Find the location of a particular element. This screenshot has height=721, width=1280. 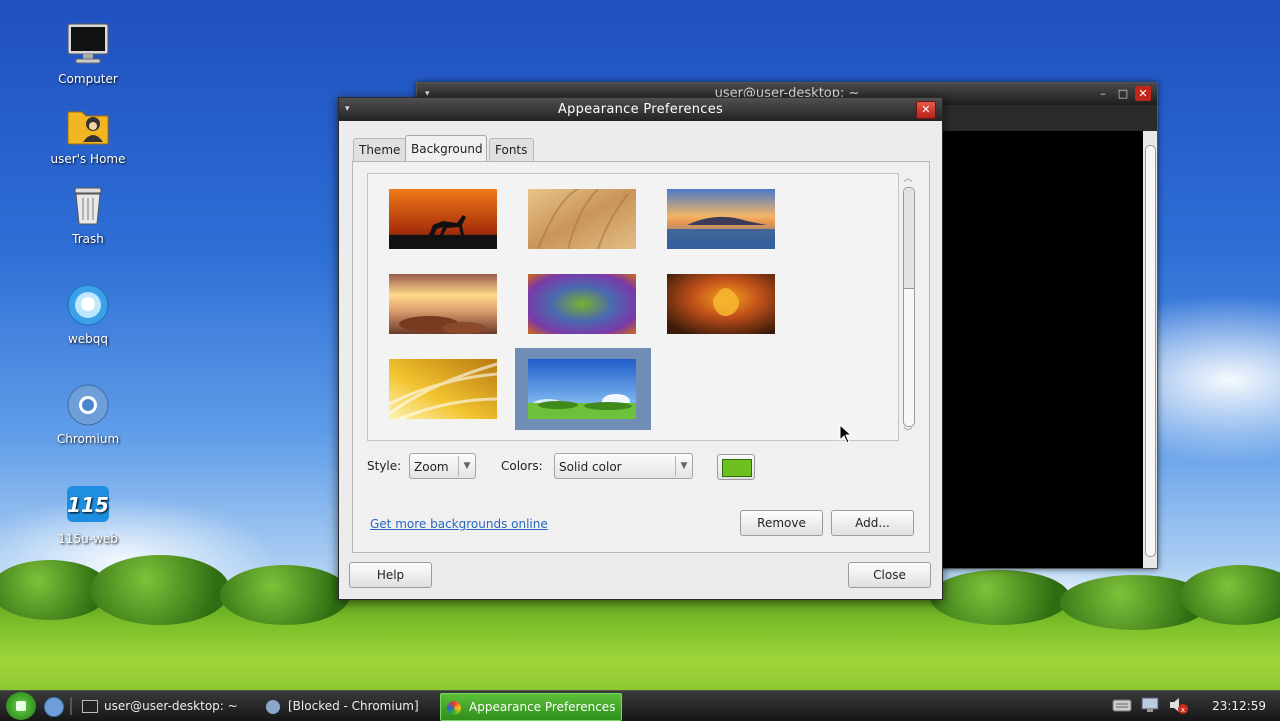

volume-icon: x is located at coordinates (1178, 705).